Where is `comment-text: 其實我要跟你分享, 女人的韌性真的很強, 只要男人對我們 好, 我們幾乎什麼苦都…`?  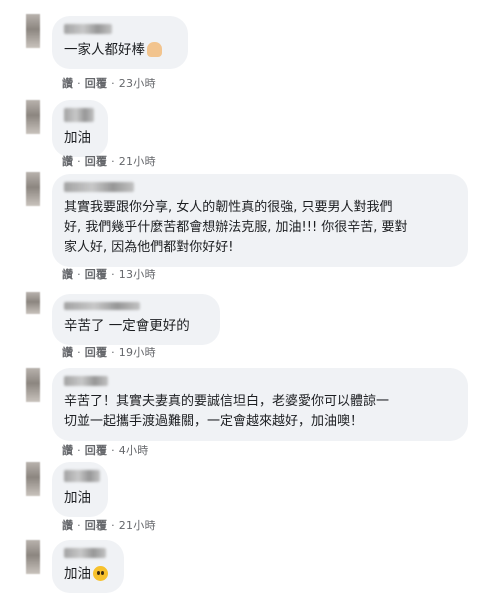 comment-text: 其實我要跟你分享, 女人的韌性真的很強, 只要男人對我們 好, 我們幾乎什麼苦都… is located at coordinates (236, 227).